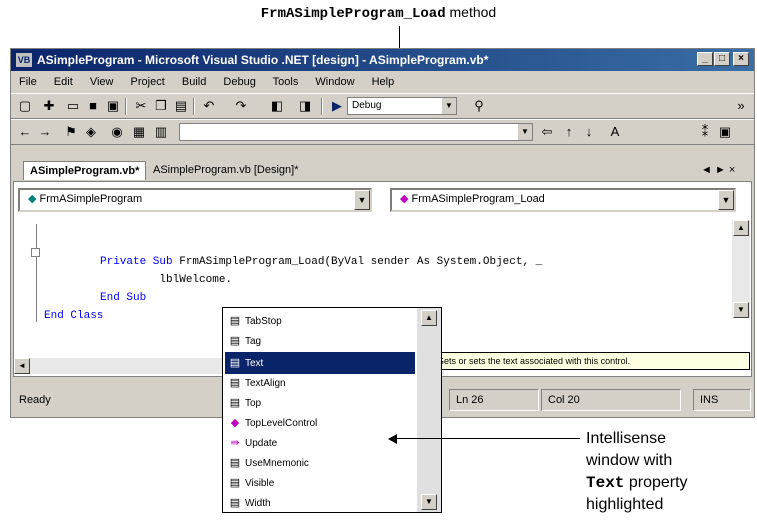 This screenshot has width=757, height=528. Describe the element at coordinates (367, 105) in the screenshot. I see `solution-config-value: Debug` at that location.